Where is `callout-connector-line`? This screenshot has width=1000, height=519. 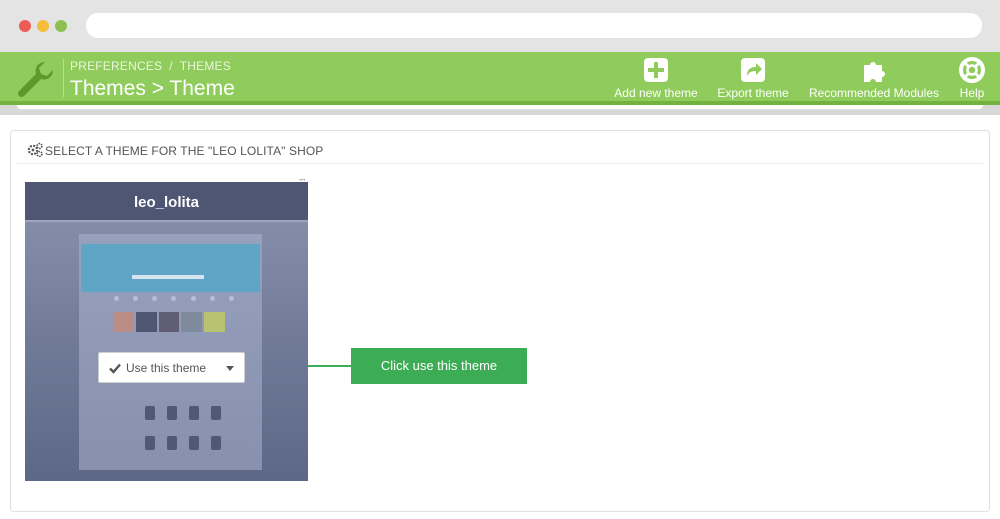 callout-connector-line is located at coordinates (329, 366).